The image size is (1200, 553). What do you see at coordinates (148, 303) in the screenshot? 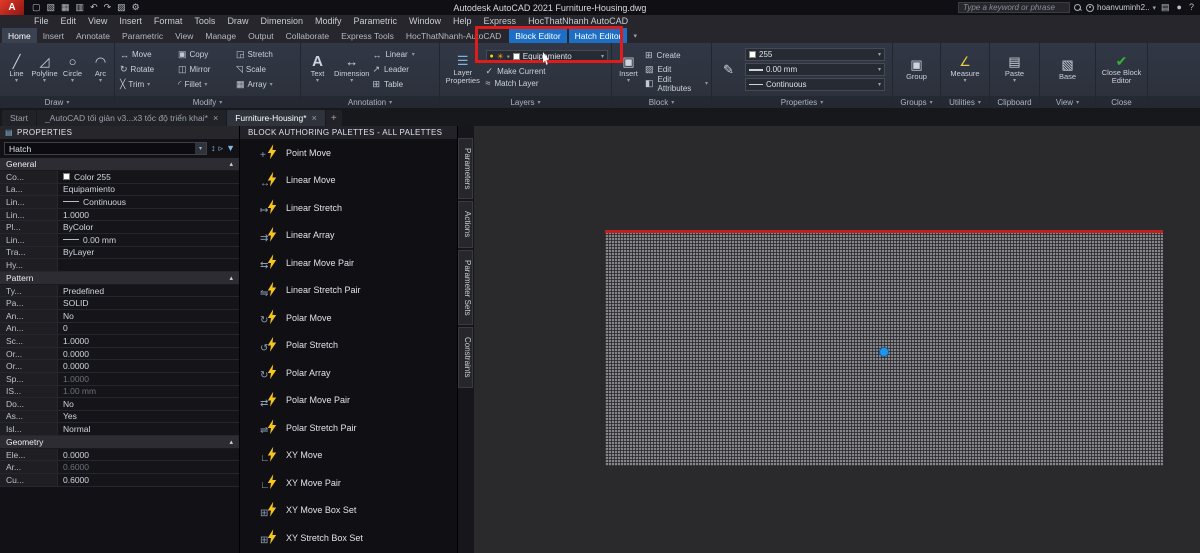
I see `property-value: SOLID` at bounding box center [148, 303].